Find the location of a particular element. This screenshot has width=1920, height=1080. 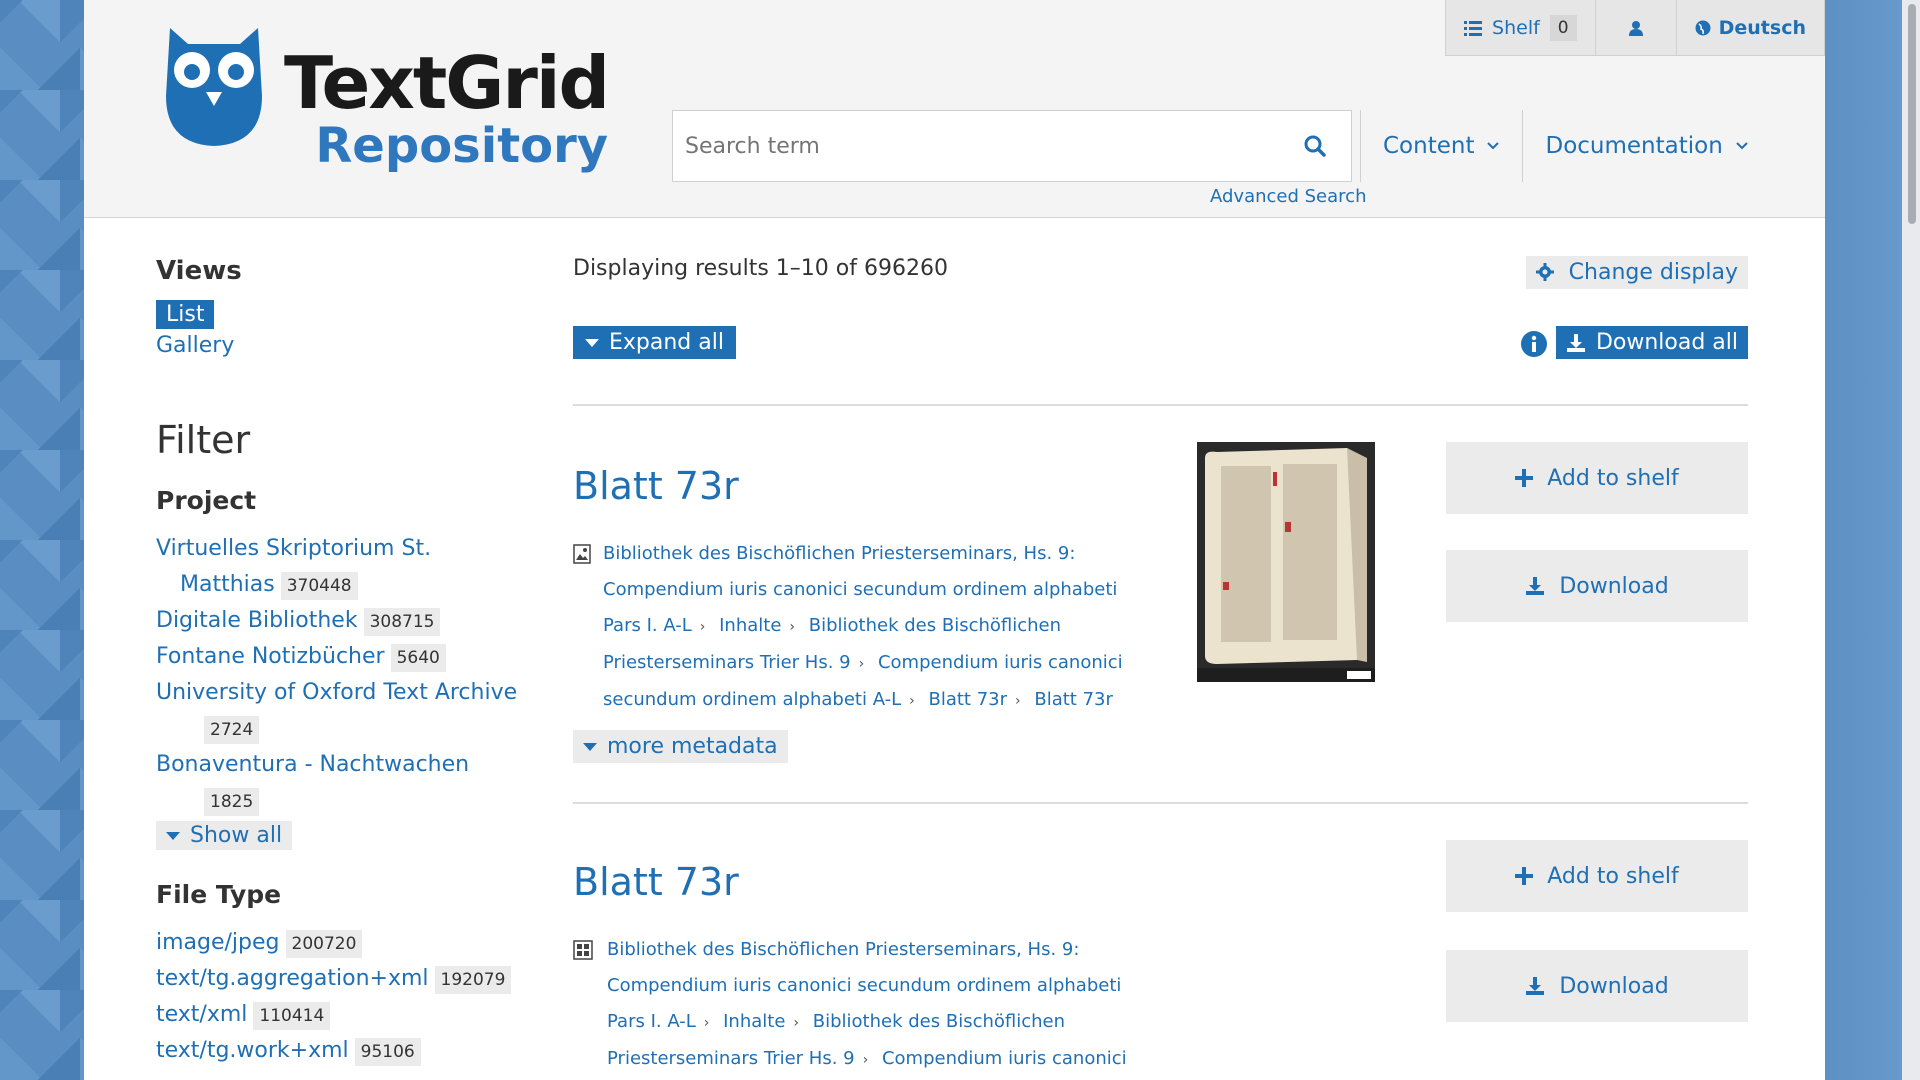

facet-item: image/jpeg 200720 is located at coordinates (341, 943).